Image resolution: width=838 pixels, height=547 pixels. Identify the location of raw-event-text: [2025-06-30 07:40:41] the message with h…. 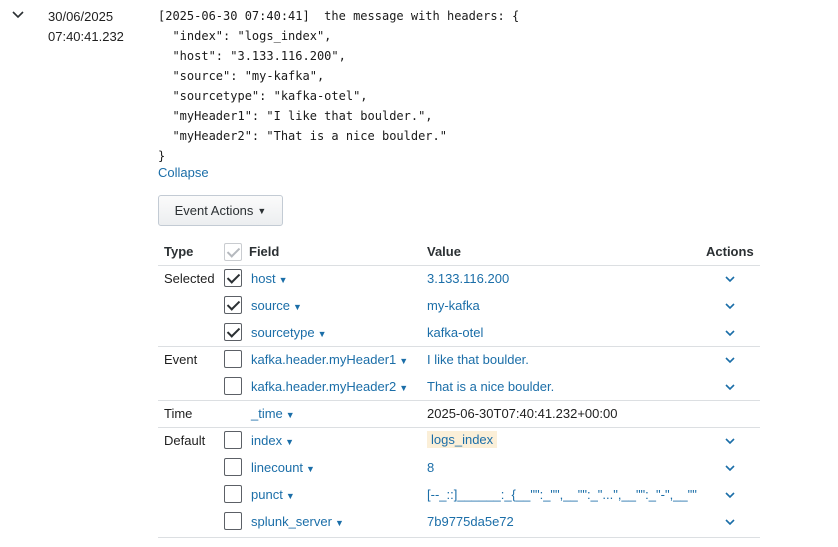
(339, 86).